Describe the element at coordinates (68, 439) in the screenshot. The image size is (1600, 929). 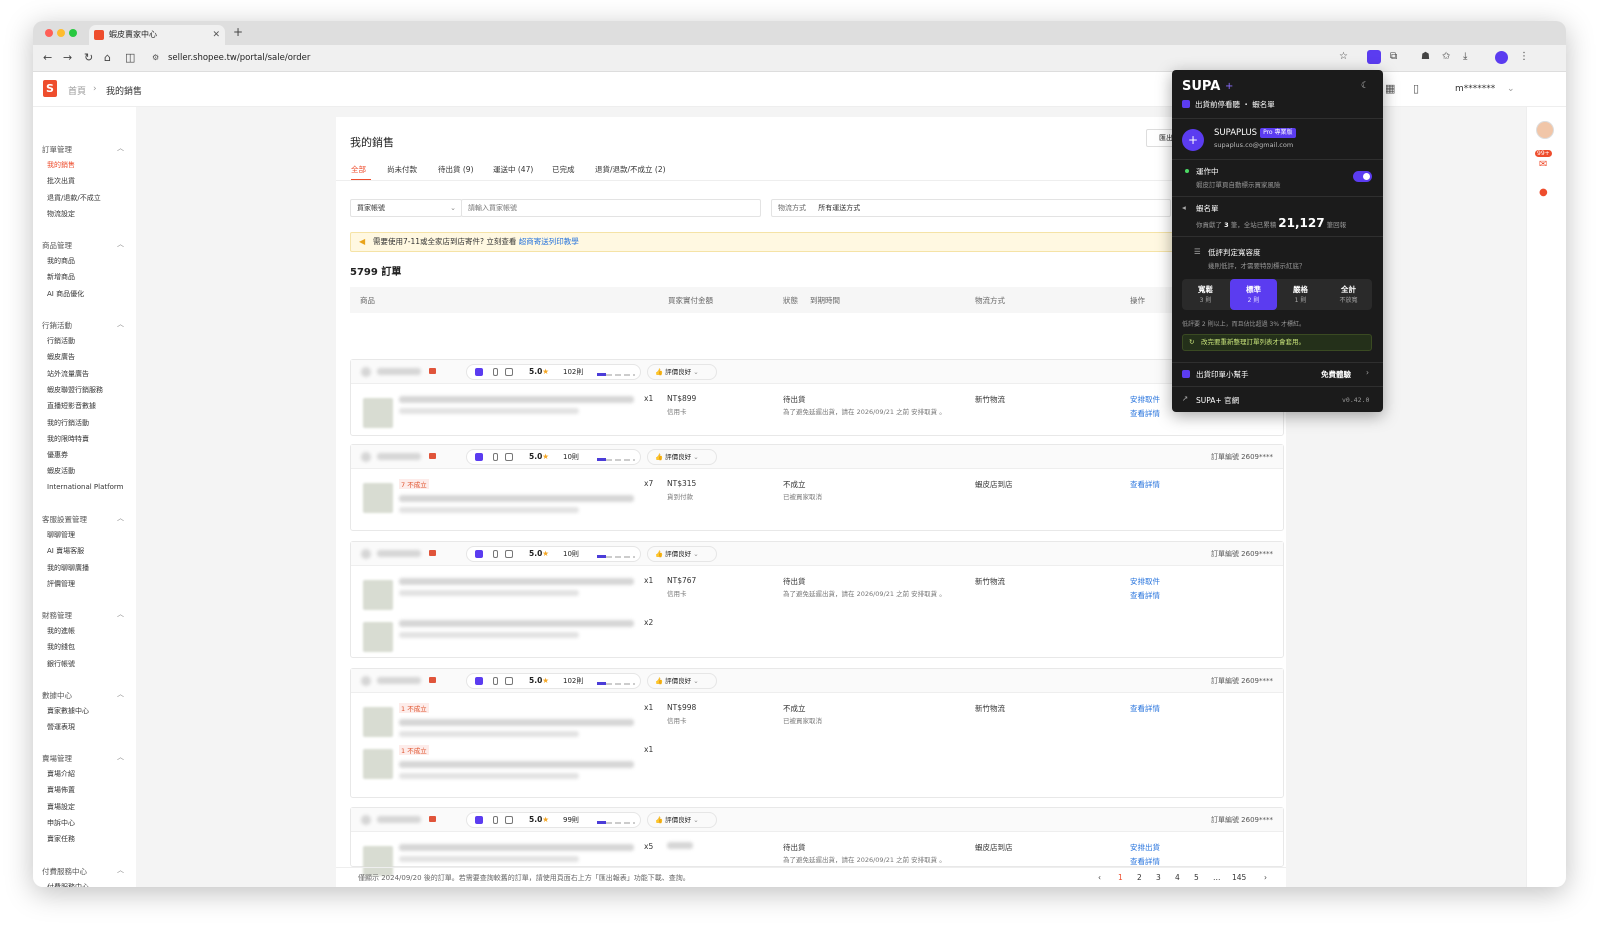
I see `sidebar-item: 我的限時特賣` at that location.